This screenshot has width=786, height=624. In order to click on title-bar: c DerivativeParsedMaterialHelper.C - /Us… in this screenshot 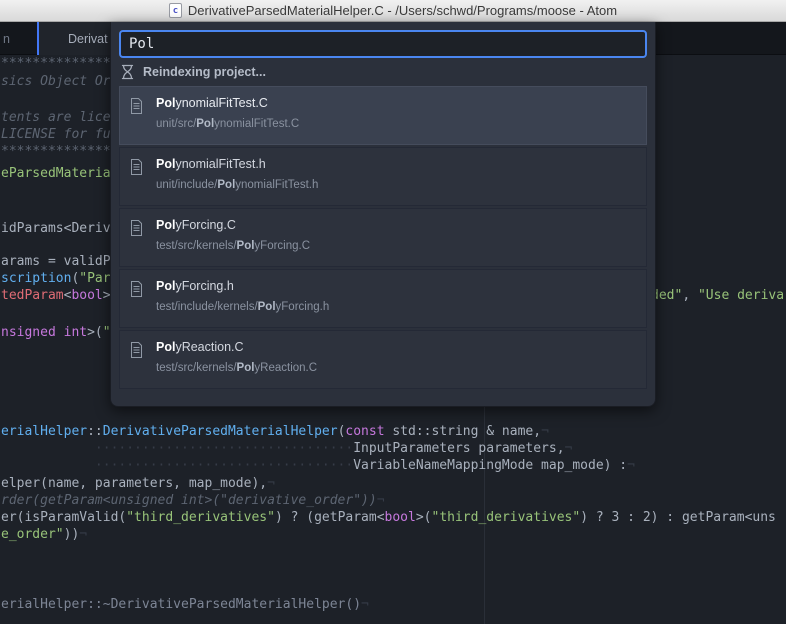, I will do `click(393, 11)`.